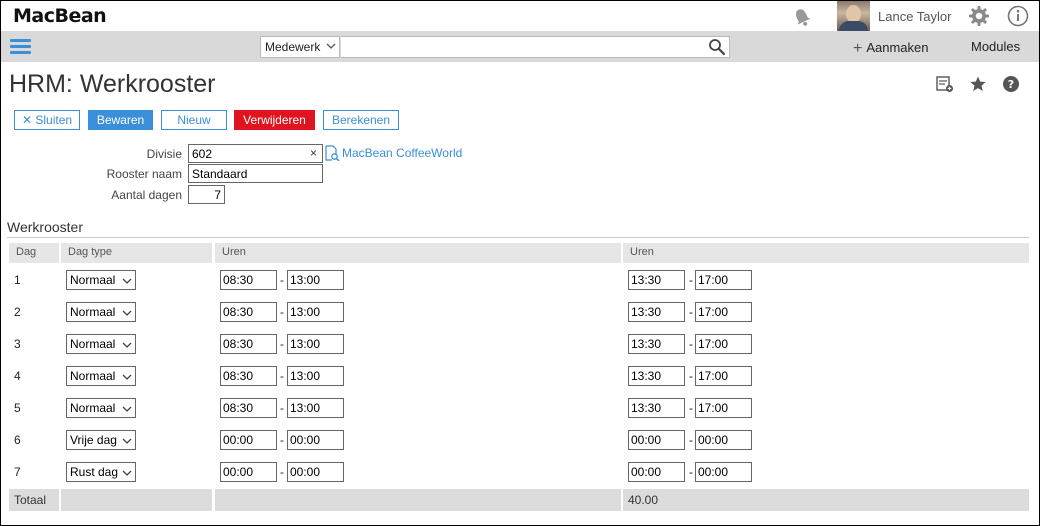  Describe the element at coordinates (826, 253) in the screenshot. I see `header-uren-2: Uren` at that location.